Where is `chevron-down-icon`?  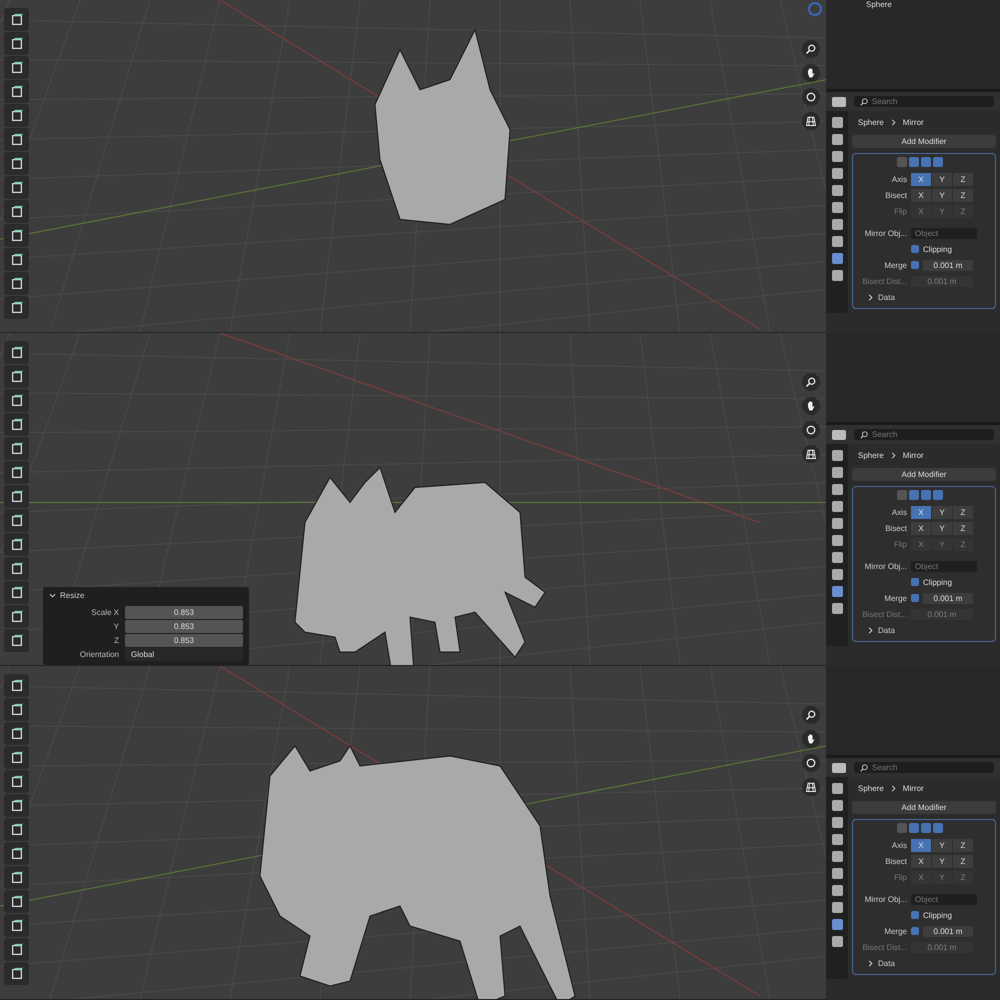
chevron-down-icon is located at coordinates (52, 595).